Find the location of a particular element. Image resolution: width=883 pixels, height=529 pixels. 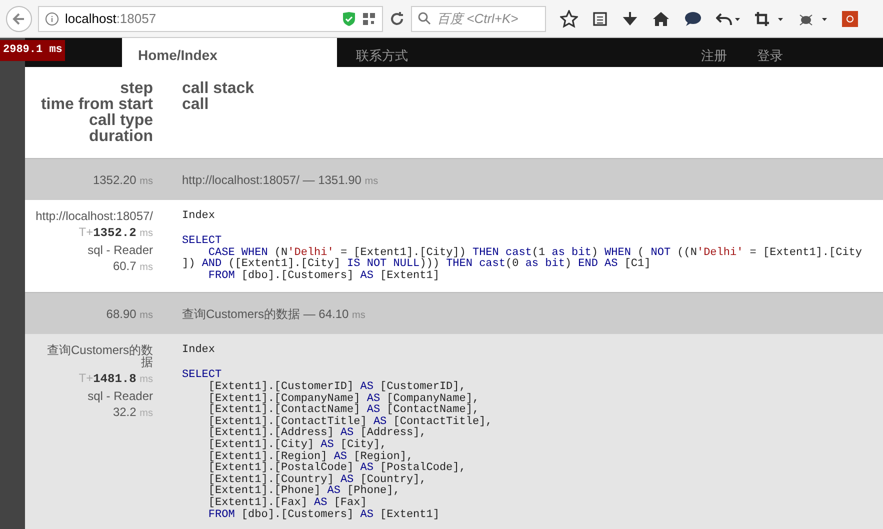

search-field: 百度 <Ctrl+K> is located at coordinates (478, 19).